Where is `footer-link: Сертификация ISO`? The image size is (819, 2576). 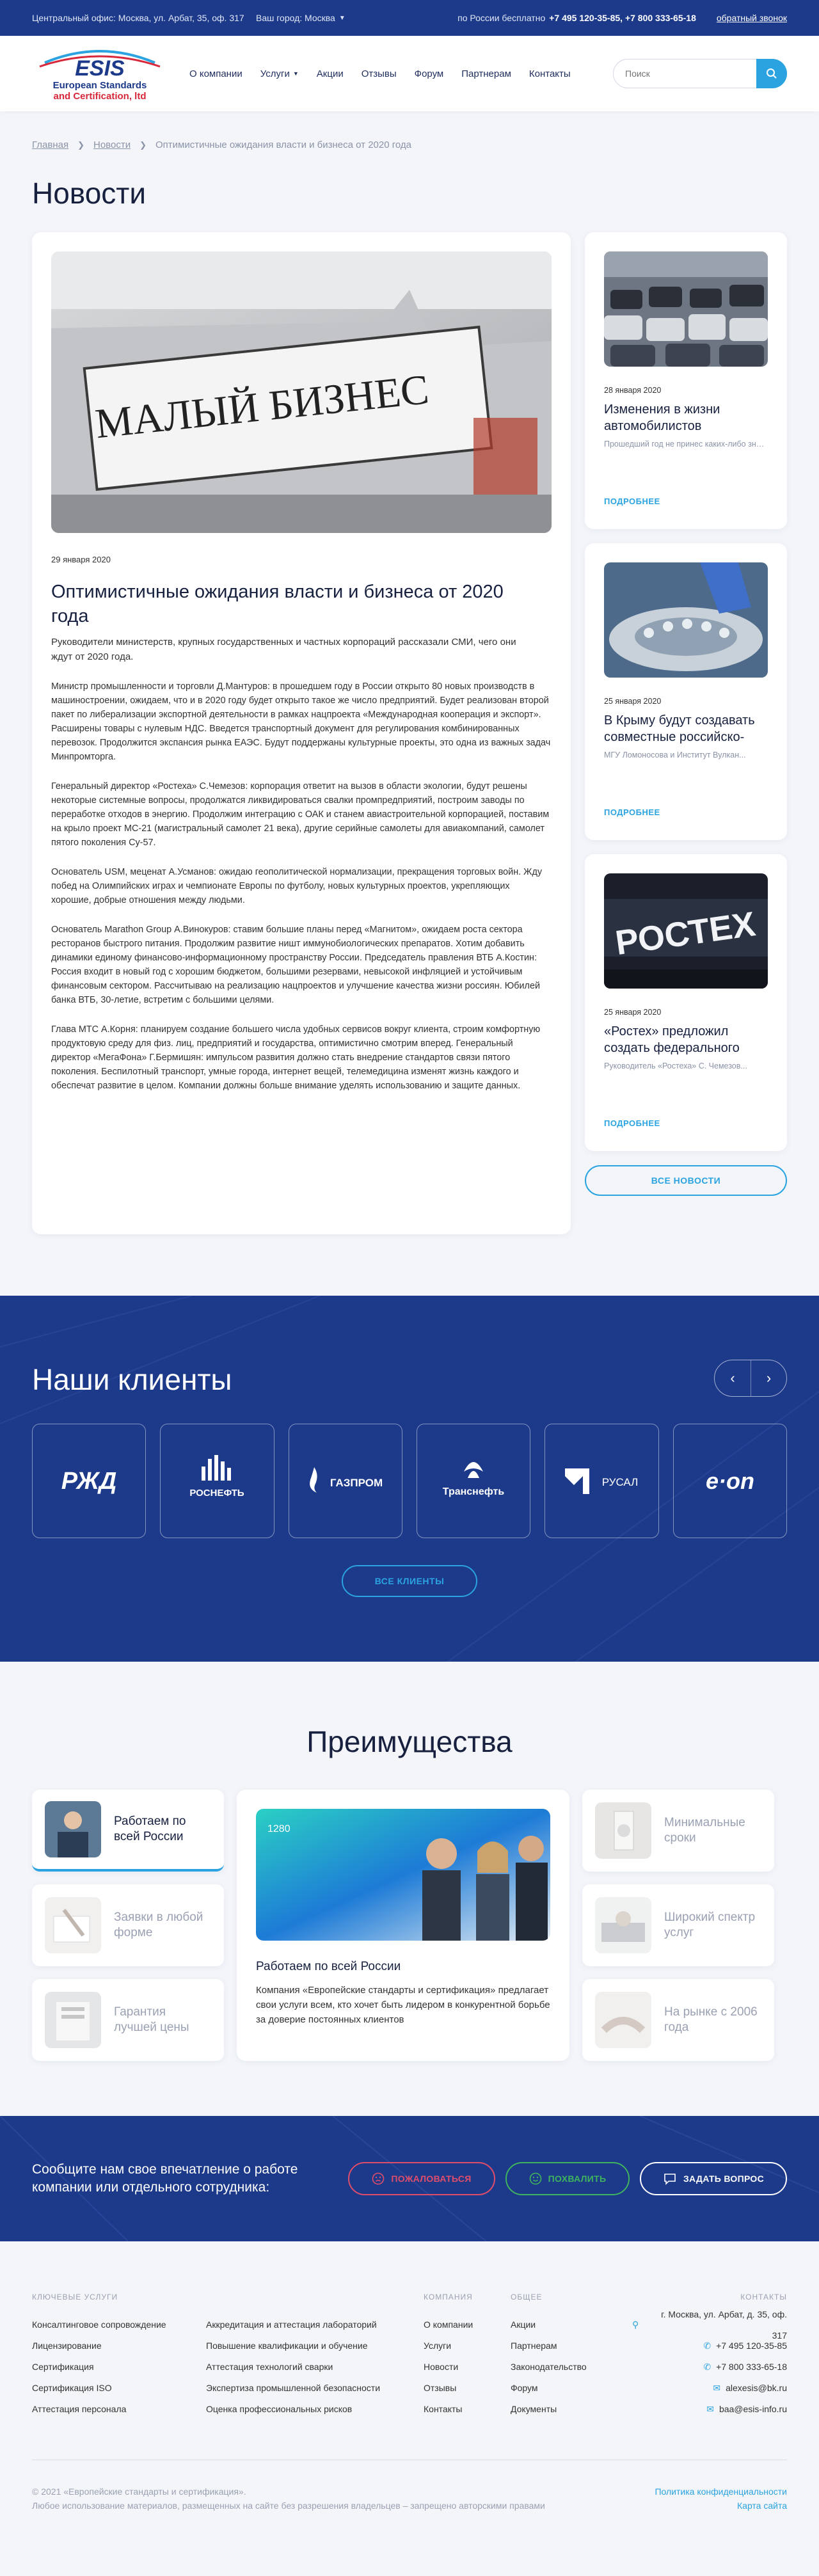
footer-link: Сертификация ISO is located at coordinates (119, 2389).